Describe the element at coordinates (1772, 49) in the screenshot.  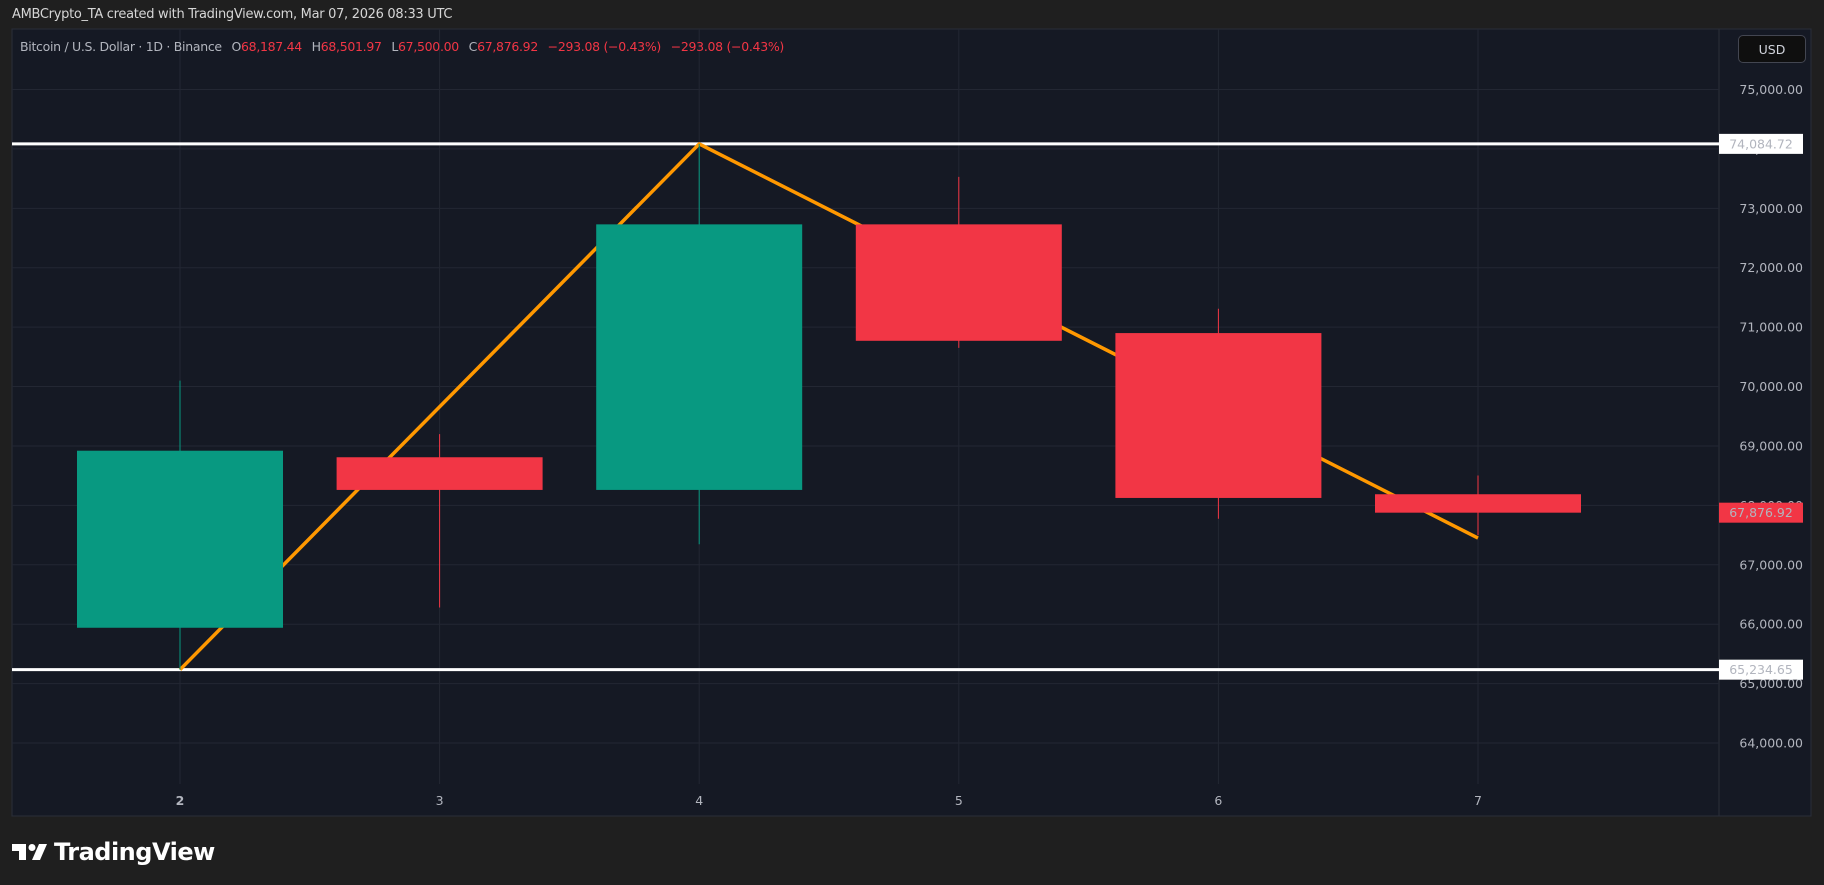
I see `currency-button: USD` at that location.